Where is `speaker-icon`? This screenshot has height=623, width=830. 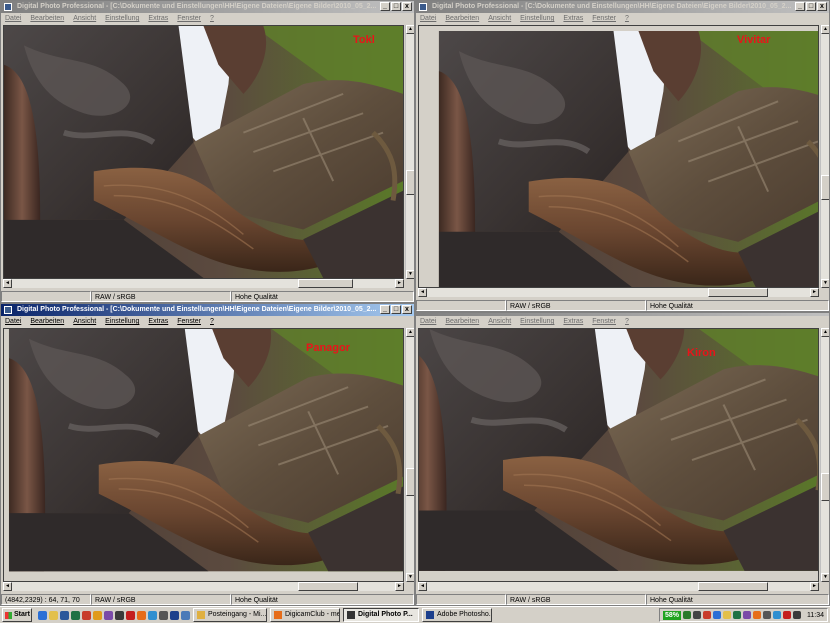
speaker-icon is located at coordinates (697, 615).